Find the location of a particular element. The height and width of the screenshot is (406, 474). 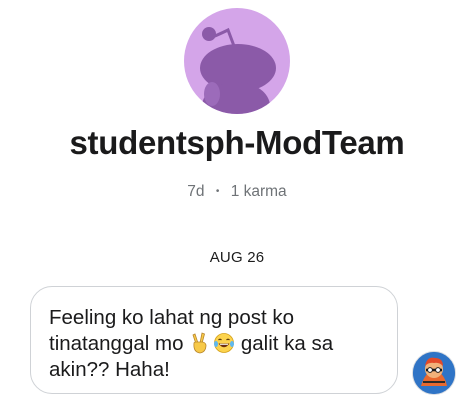

user-avatar-icon is located at coordinates (434, 373).